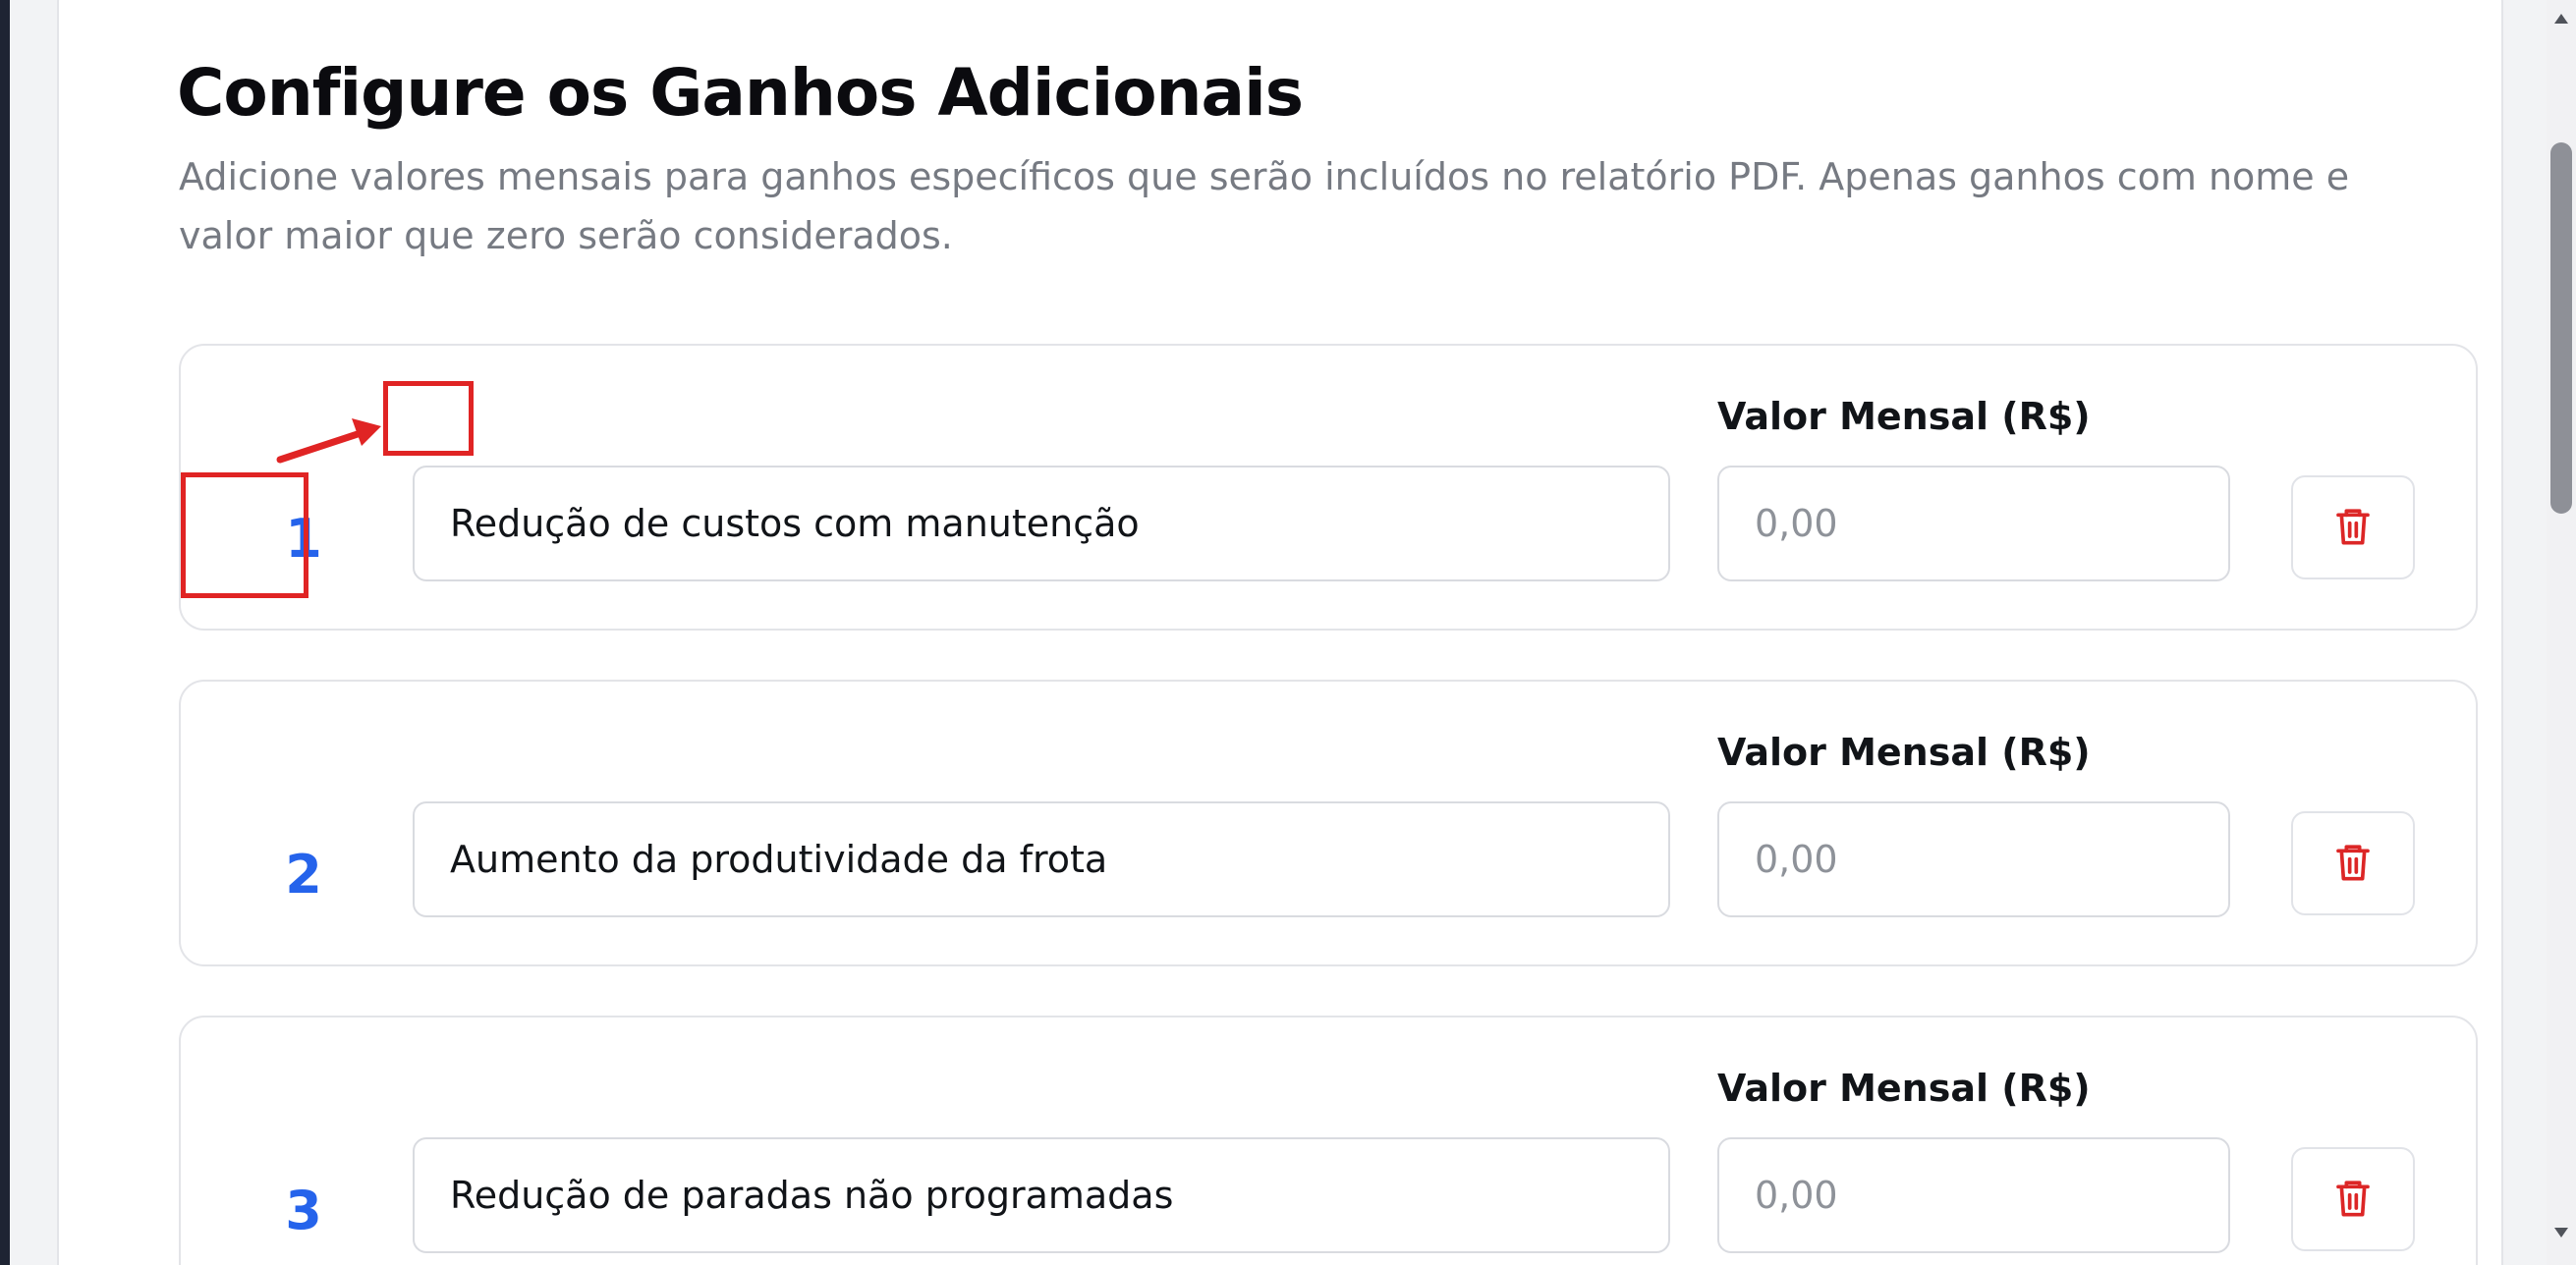  What do you see at coordinates (428, 418) in the screenshot?
I see `annotation-box-target` at bounding box center [428, 418].